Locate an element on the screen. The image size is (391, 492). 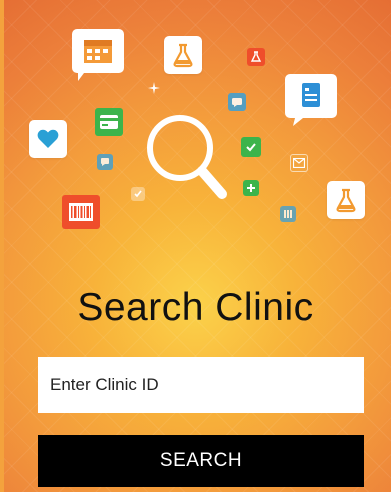
page-title: Search Clinic is located at coordinates (195, 307).